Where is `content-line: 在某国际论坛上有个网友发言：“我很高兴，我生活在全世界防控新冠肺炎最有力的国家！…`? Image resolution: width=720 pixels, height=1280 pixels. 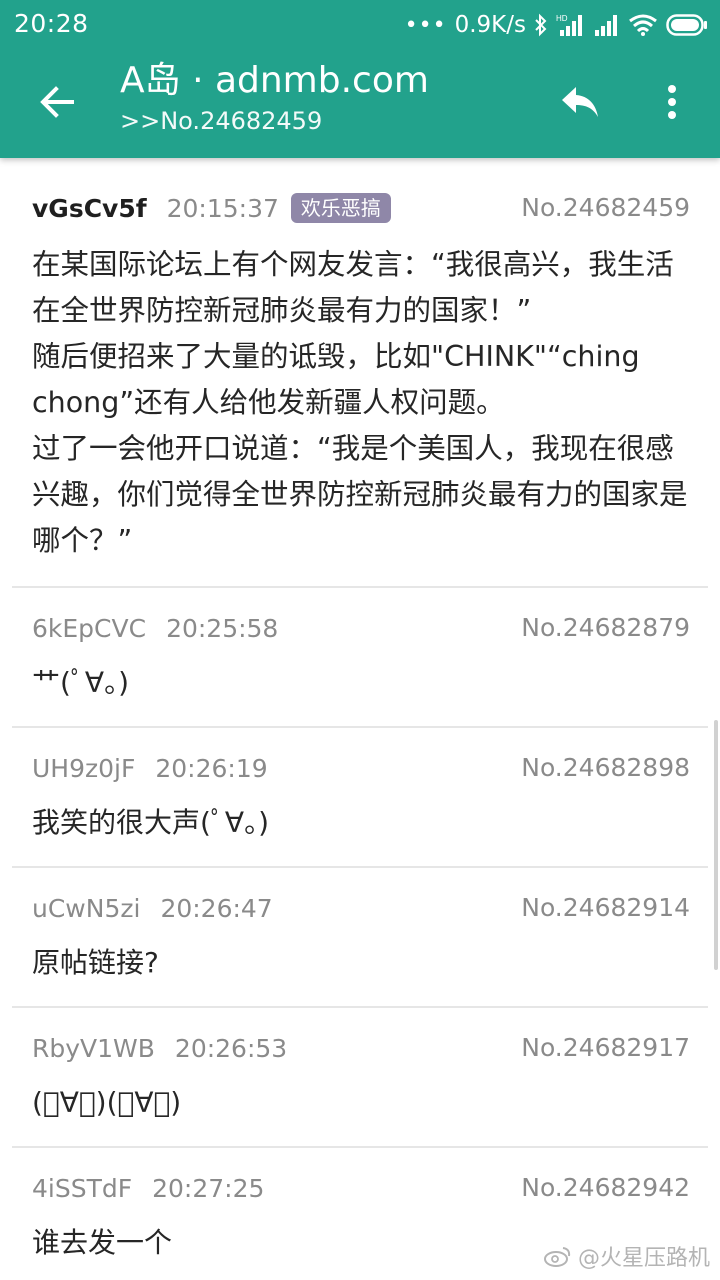
content-line: 在某国际论坛上有个网友发言：“我很高兴，我生活在全世界防控新冠肺炎最有力的国家！… is located at coordinates (353, 287).